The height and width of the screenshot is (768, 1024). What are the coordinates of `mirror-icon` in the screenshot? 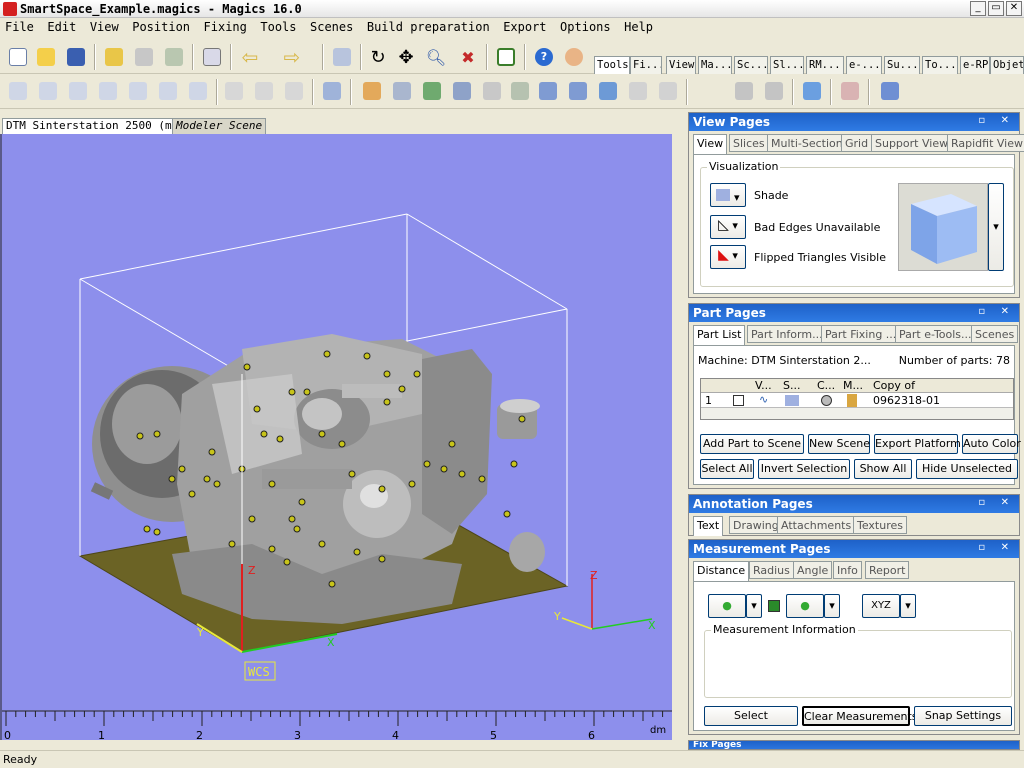 It's located at (138, 91).